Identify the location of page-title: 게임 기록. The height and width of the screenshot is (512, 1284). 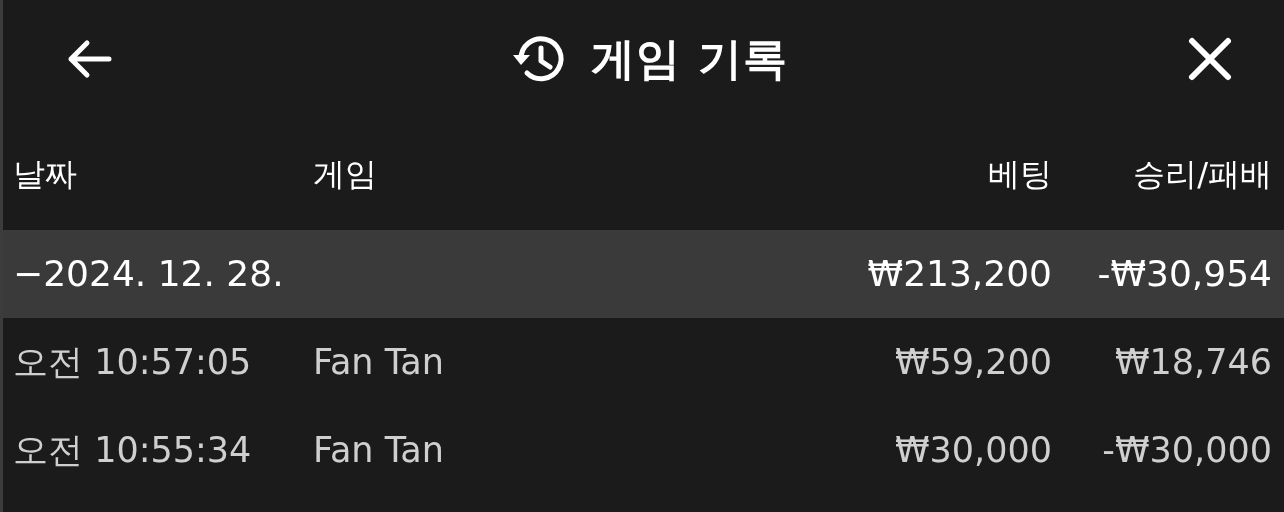
(689, 59).